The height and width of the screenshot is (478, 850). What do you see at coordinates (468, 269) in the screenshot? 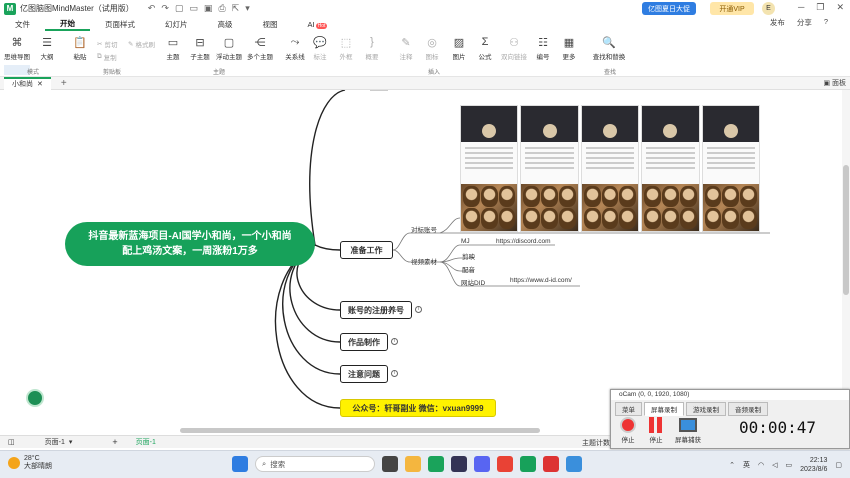
I see `subtopic-dubbing: 配音` at bounding box center [468, 269].